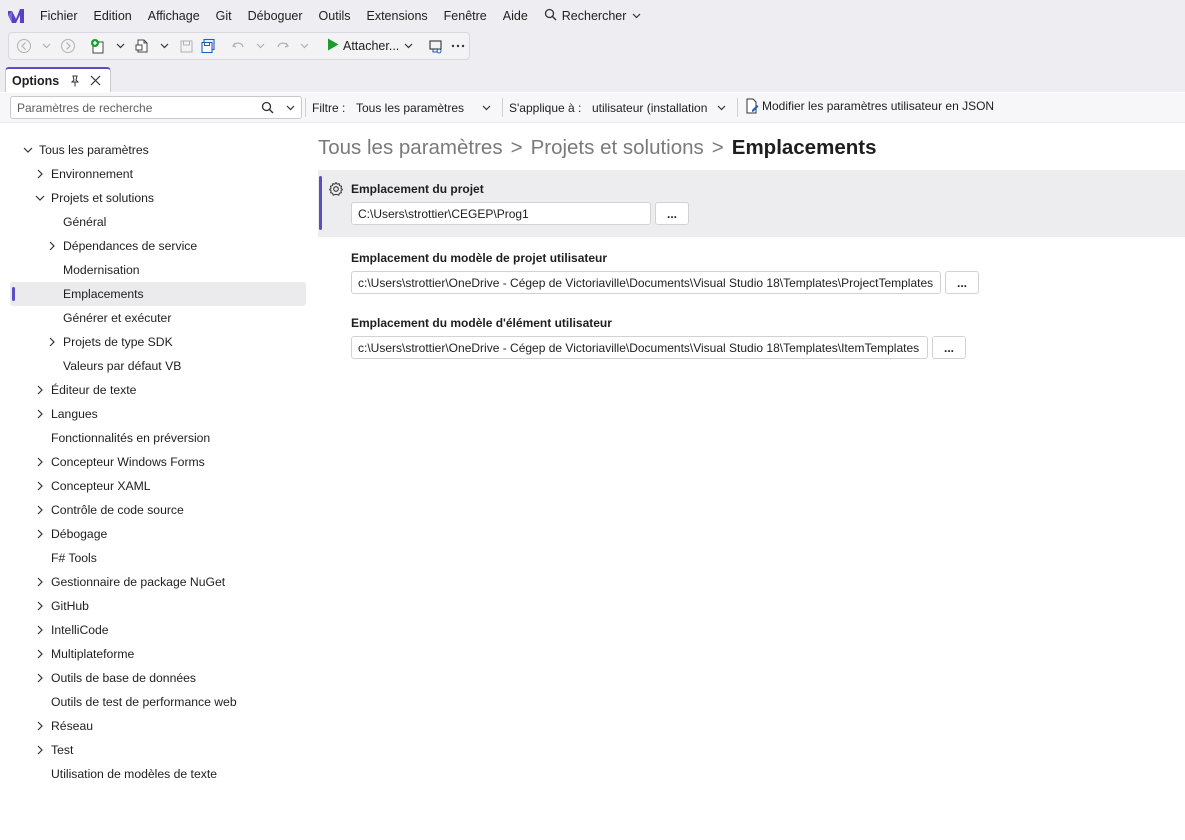  Describe the element at coordinates (397, 16) in the screenshot. I see `menu-extensions: Extensions` at that location.